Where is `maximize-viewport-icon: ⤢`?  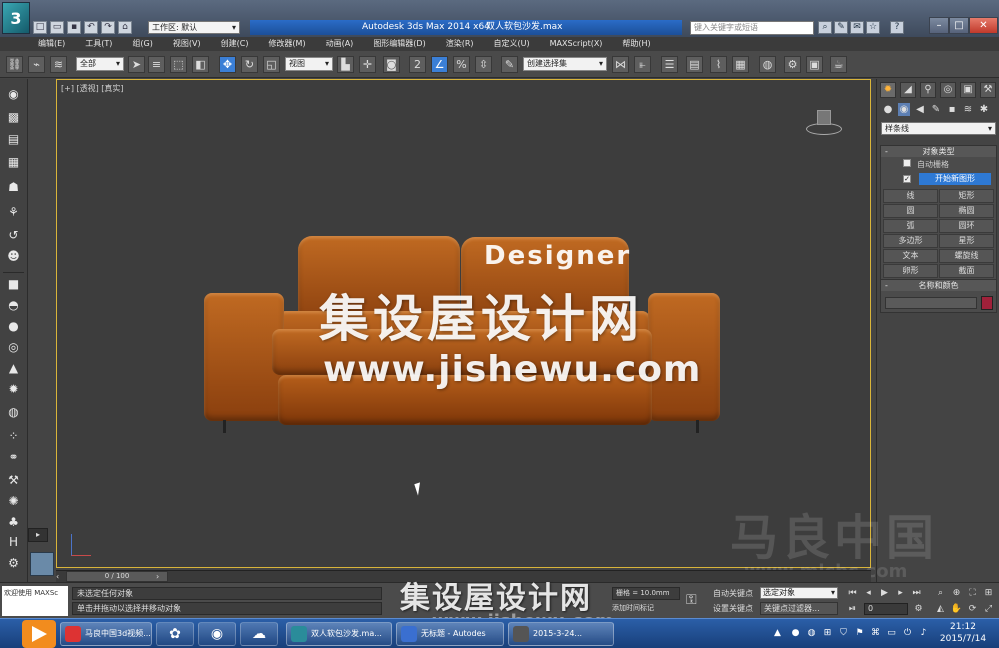 maximize-viewport-icon: ⤢ is located at coordinates (988, 609).